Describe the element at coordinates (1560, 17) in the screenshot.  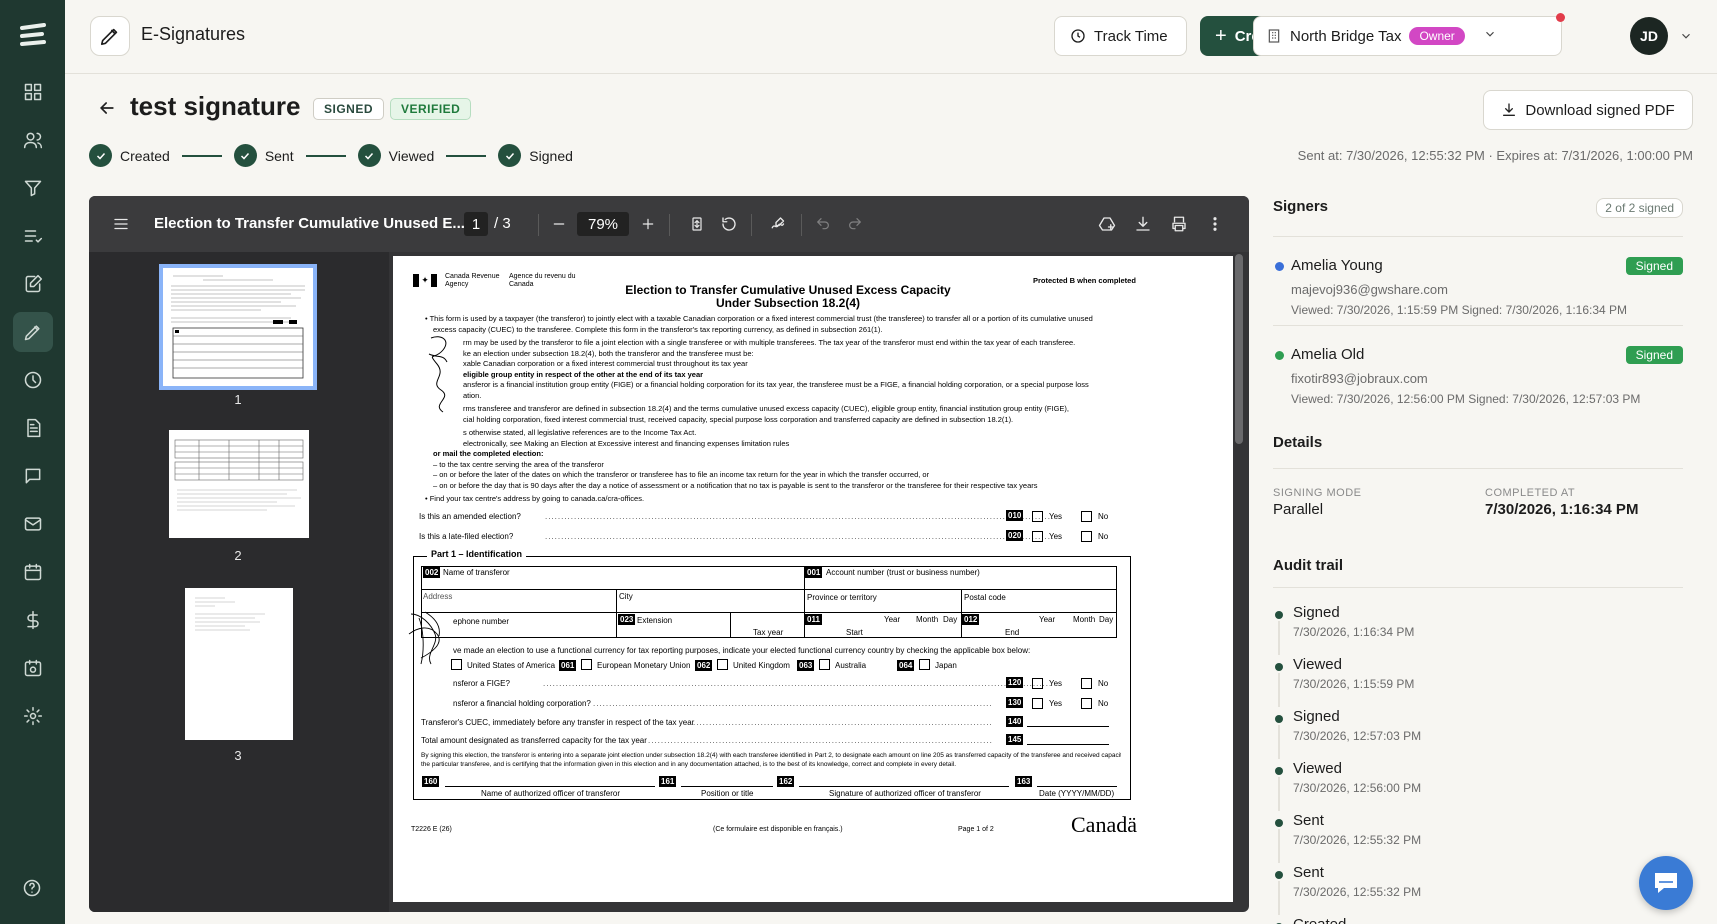
I see `notification-dot` at that location.